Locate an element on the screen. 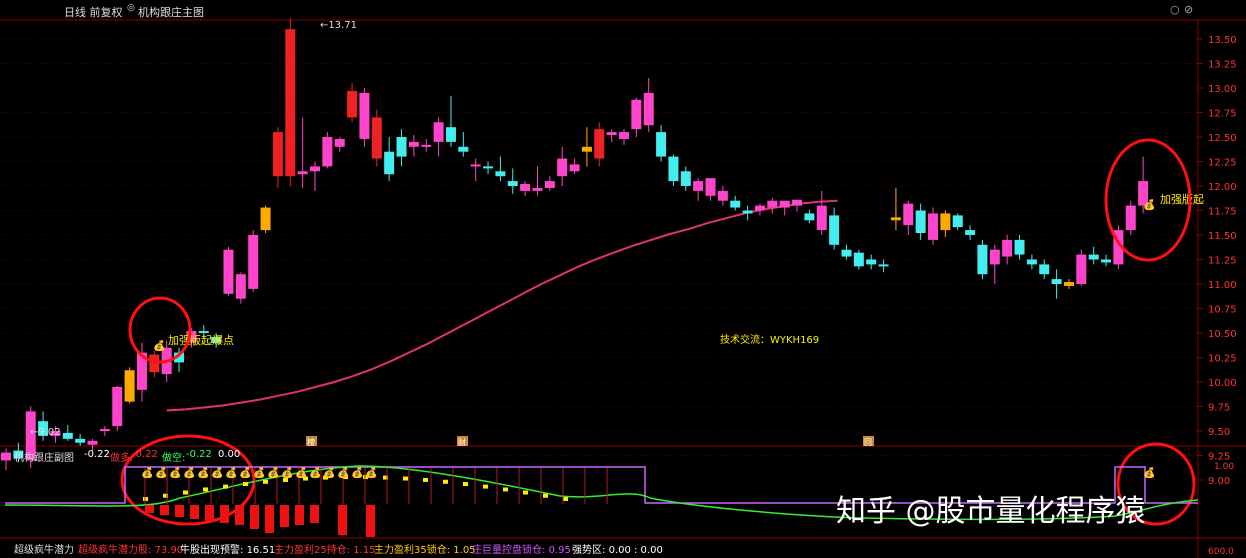 This screenshot has width=1246, height=558. sub-panel-2-name: 超级疯牛潜力 is located at coordinates (44, 548).